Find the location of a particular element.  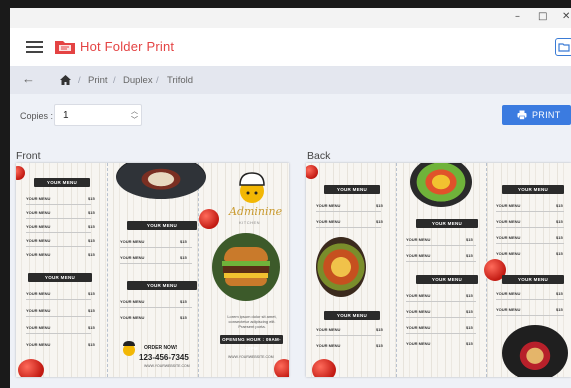

chef-hat-icon is located at coordinates (129, 348).